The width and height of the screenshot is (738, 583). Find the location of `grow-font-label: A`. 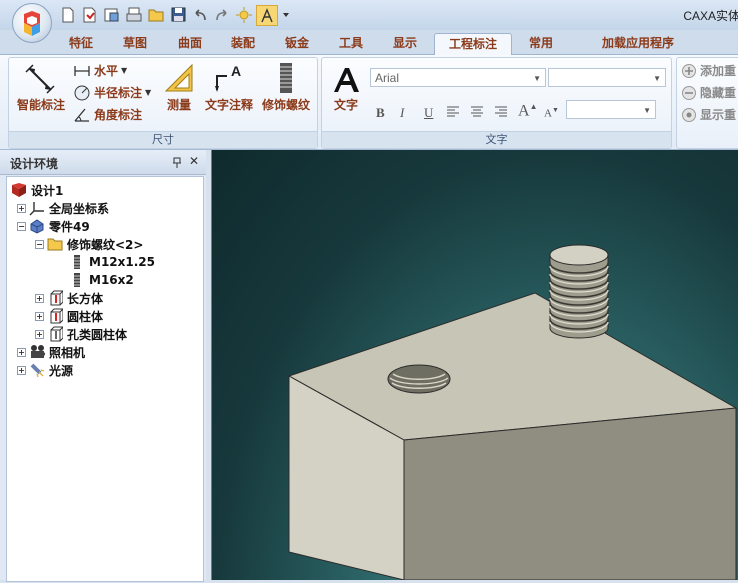

grow-font-label: A is located at coordinates (524, 111).